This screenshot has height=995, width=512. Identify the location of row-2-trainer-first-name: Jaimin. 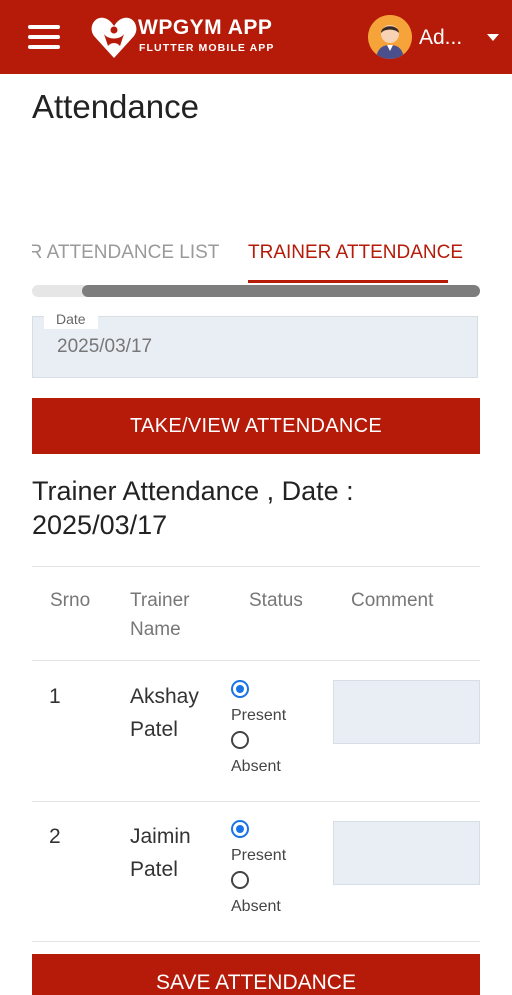
(160, 836).